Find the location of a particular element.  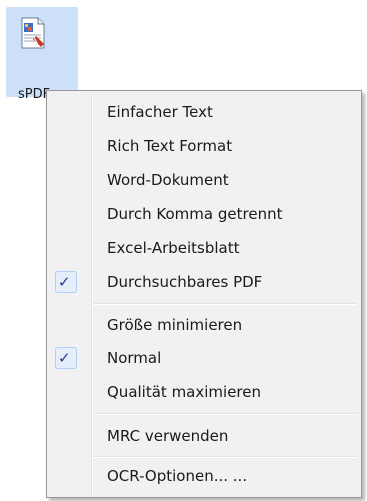

menu-item-rich-text-format: Rich Text Format is located at coordinates (204, 146).